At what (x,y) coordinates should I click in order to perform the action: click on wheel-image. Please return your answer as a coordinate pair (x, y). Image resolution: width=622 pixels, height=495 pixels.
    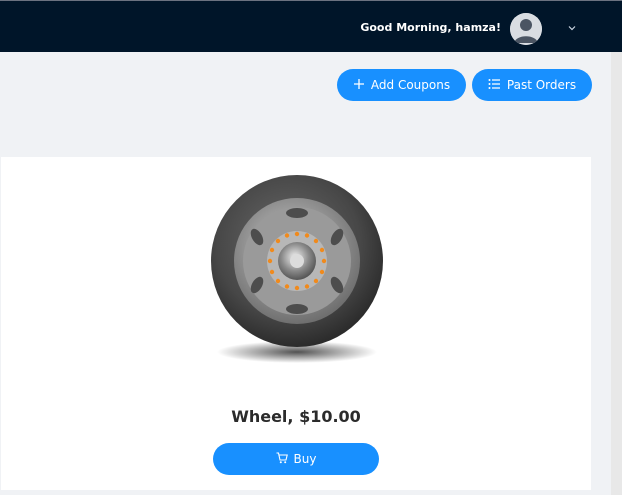
    Looking at the image, I should click on (297, 271).